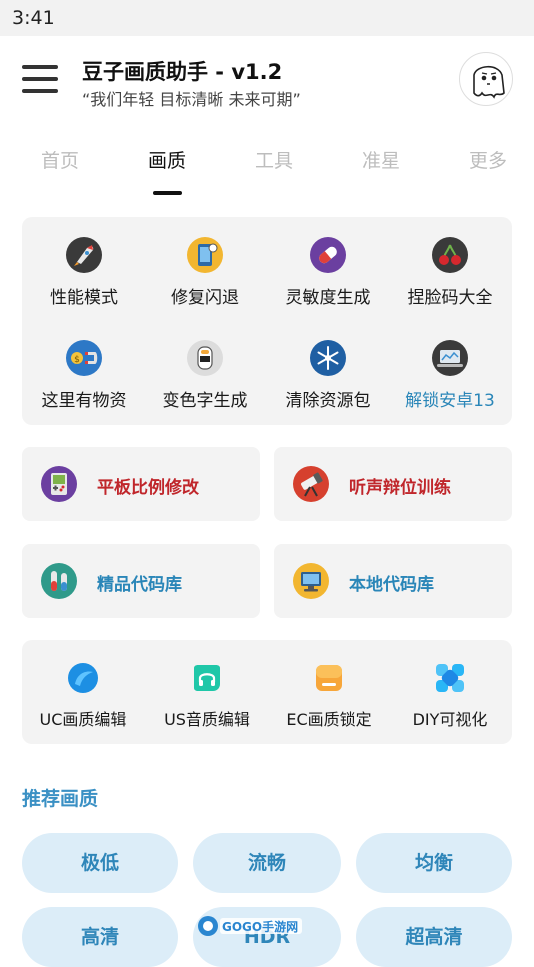 Image resolution: width=534 pixels, height=967 pixels. Describe the element at coordinates (450, 696) in the screenshot. I see `diy-visualizer: DIY可视化` at that location.